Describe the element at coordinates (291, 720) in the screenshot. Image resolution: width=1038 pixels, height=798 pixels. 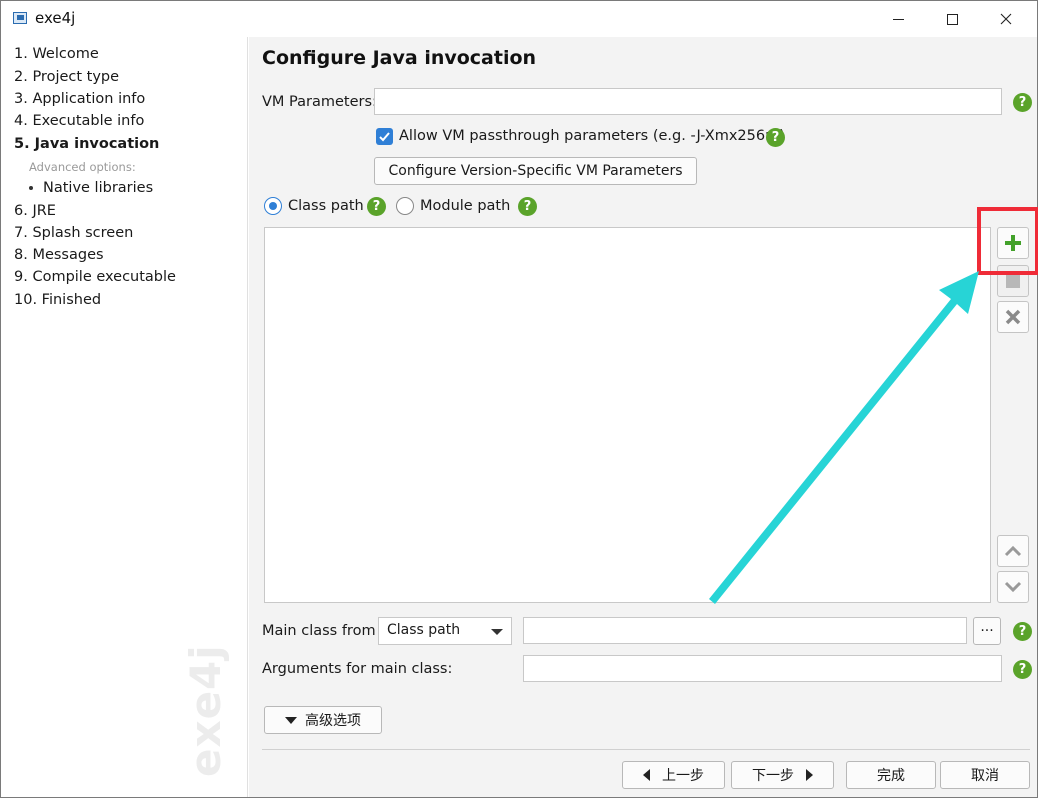
I see `expand-triangle-icon` at that location.